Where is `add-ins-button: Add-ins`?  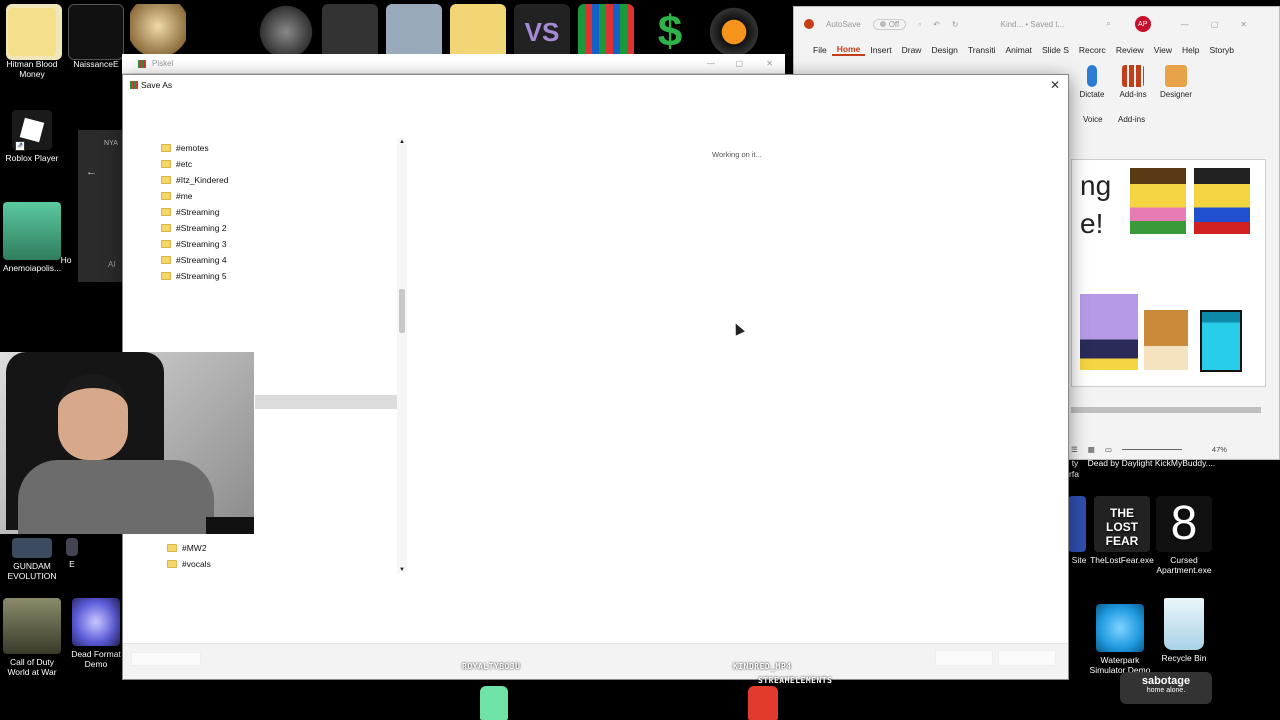
add-ins-button: Add-ins is located at coordinates (1133, 82).